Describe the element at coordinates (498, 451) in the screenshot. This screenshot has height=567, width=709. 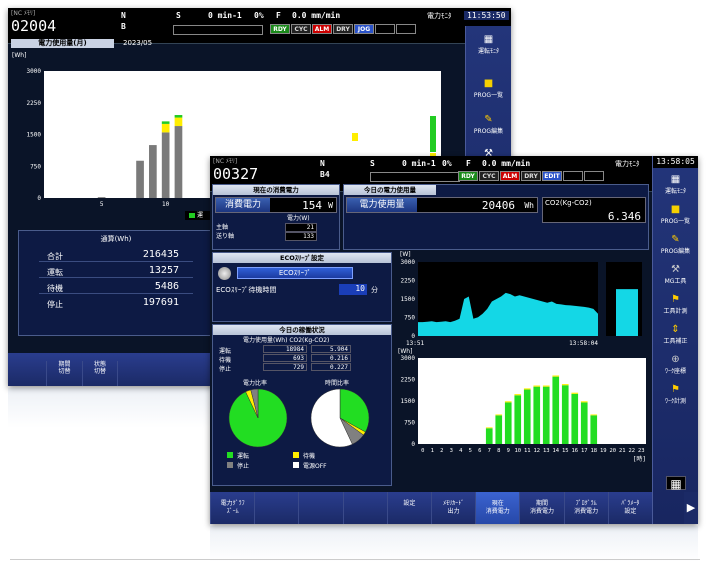
I see `x-tick-label: 8` at that location.